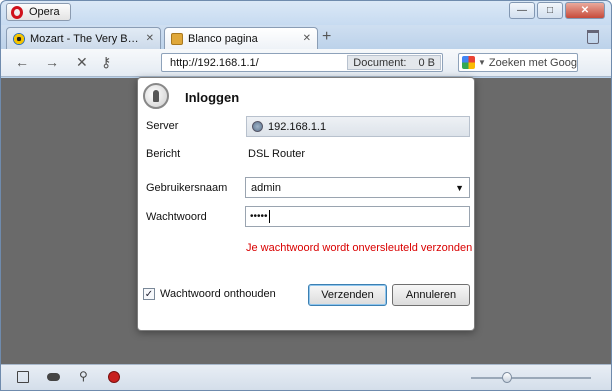 This screenshot has width=612, height=391. What do you see at coordinates (468, 62) in the screenshot?
I see `google-icon` at bounding box center [468, 62].